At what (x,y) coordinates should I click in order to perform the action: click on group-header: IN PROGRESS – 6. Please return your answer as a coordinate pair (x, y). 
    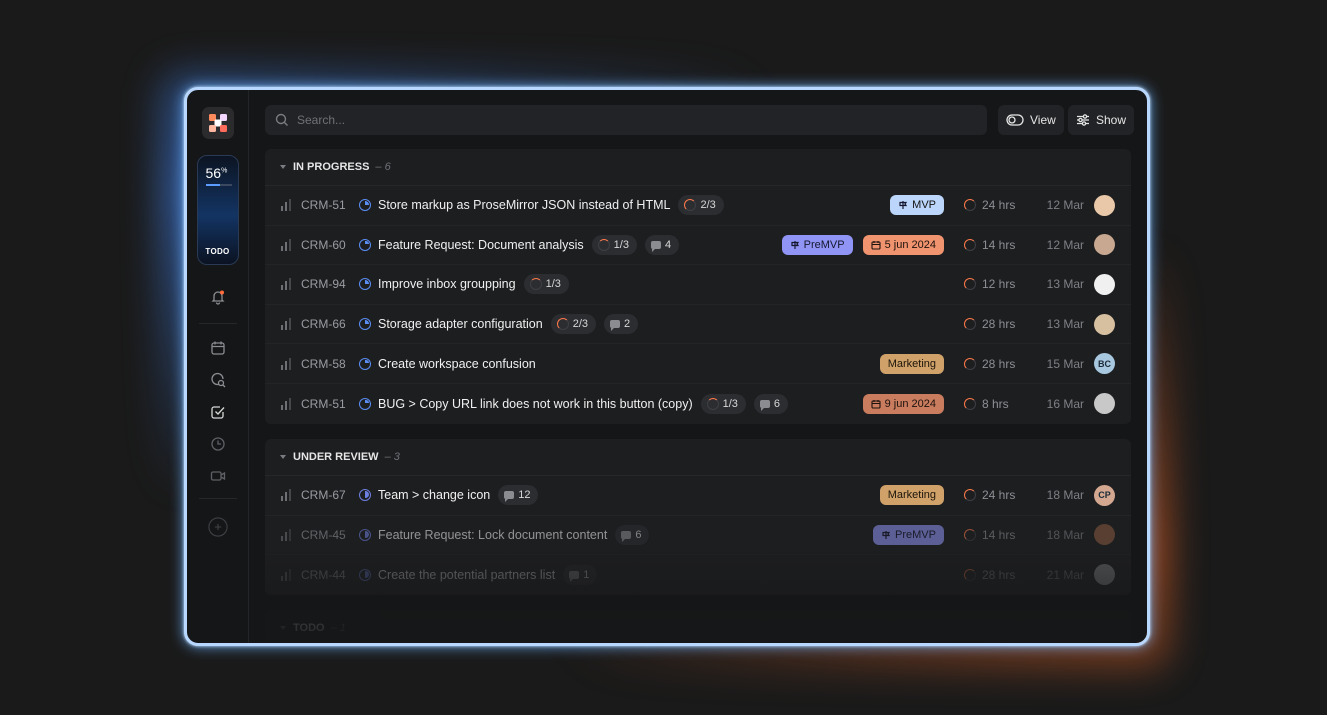
    Looking at the image, I should click on (698, 167).